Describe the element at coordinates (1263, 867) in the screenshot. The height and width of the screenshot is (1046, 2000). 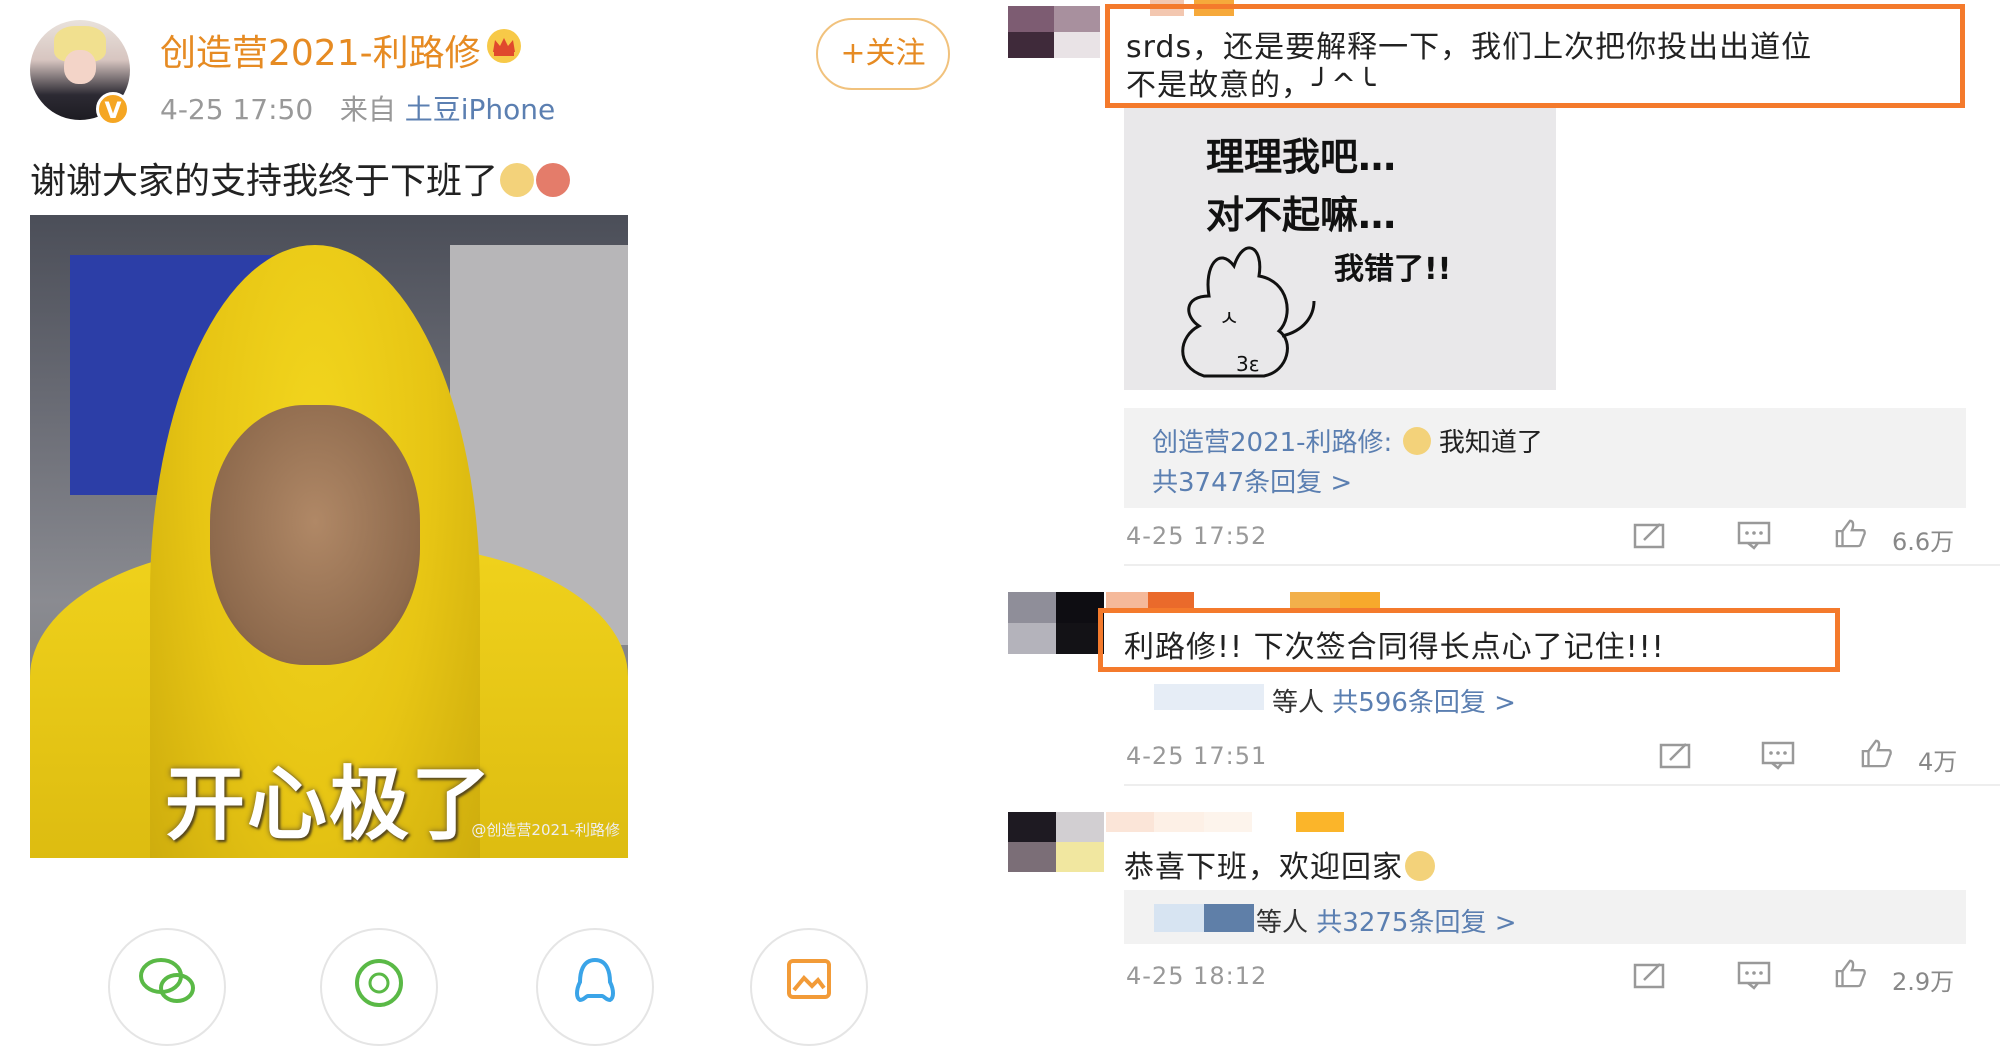
I see `comment-text-content: 恭喜下班，欢迎回家` at that location.